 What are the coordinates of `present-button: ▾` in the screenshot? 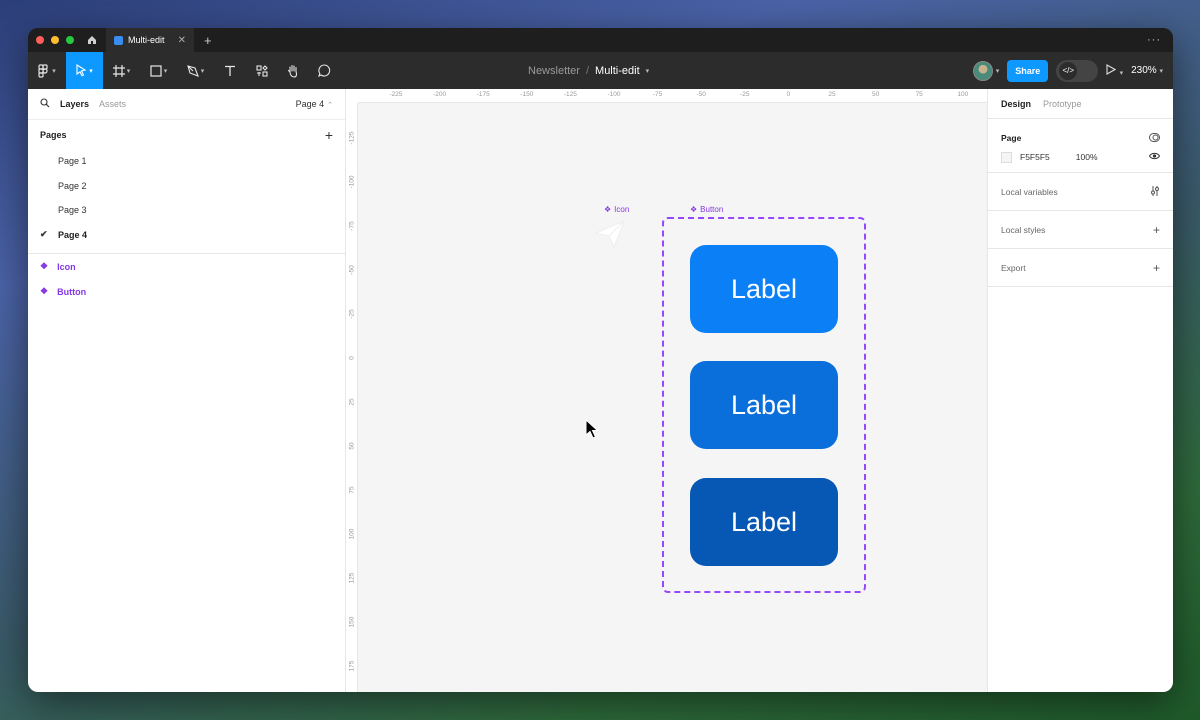 It's located at (1114, 70).